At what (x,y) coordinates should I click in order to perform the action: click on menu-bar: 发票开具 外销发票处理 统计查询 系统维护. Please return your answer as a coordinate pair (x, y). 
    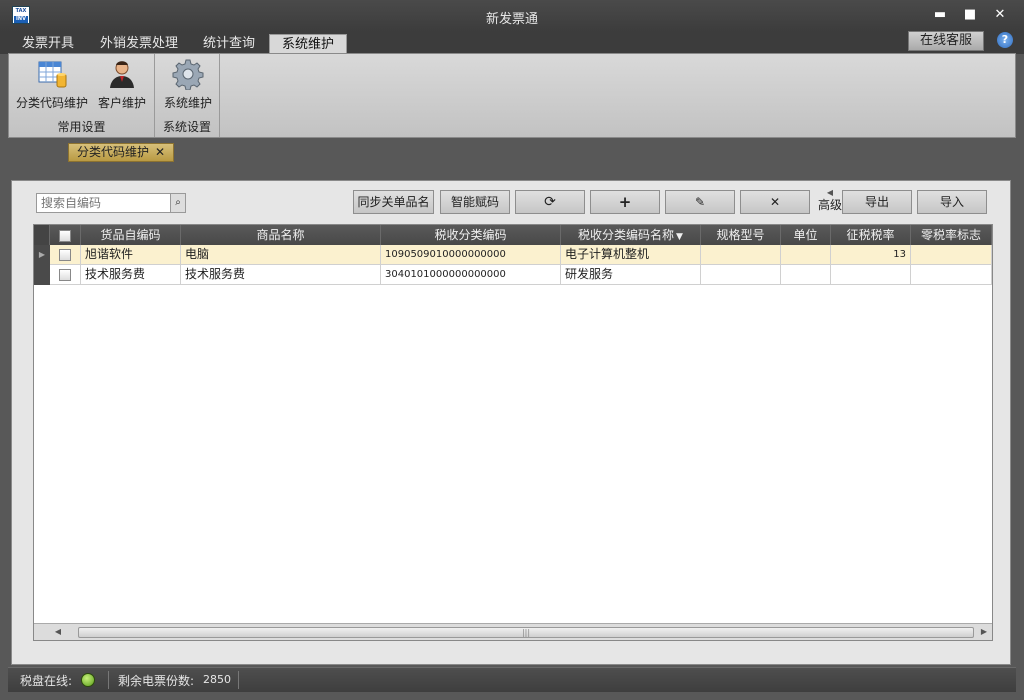
    Looking at the image, I should click on (512, 43).